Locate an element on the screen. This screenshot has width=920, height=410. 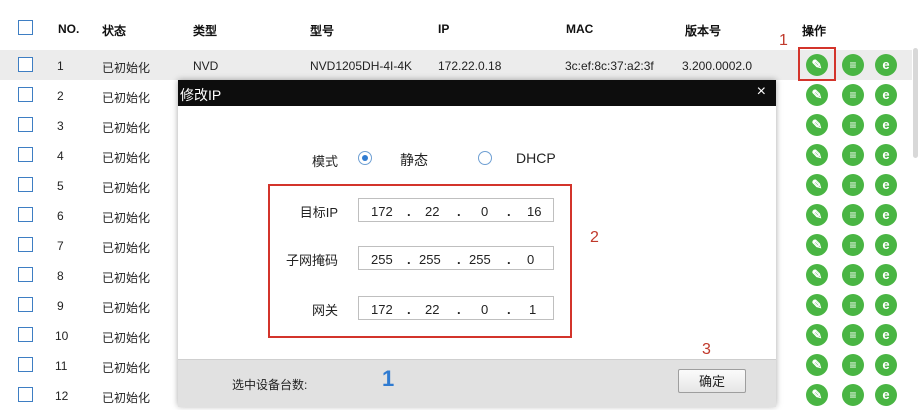
close-icon: × is located at coordinates (761, 92).